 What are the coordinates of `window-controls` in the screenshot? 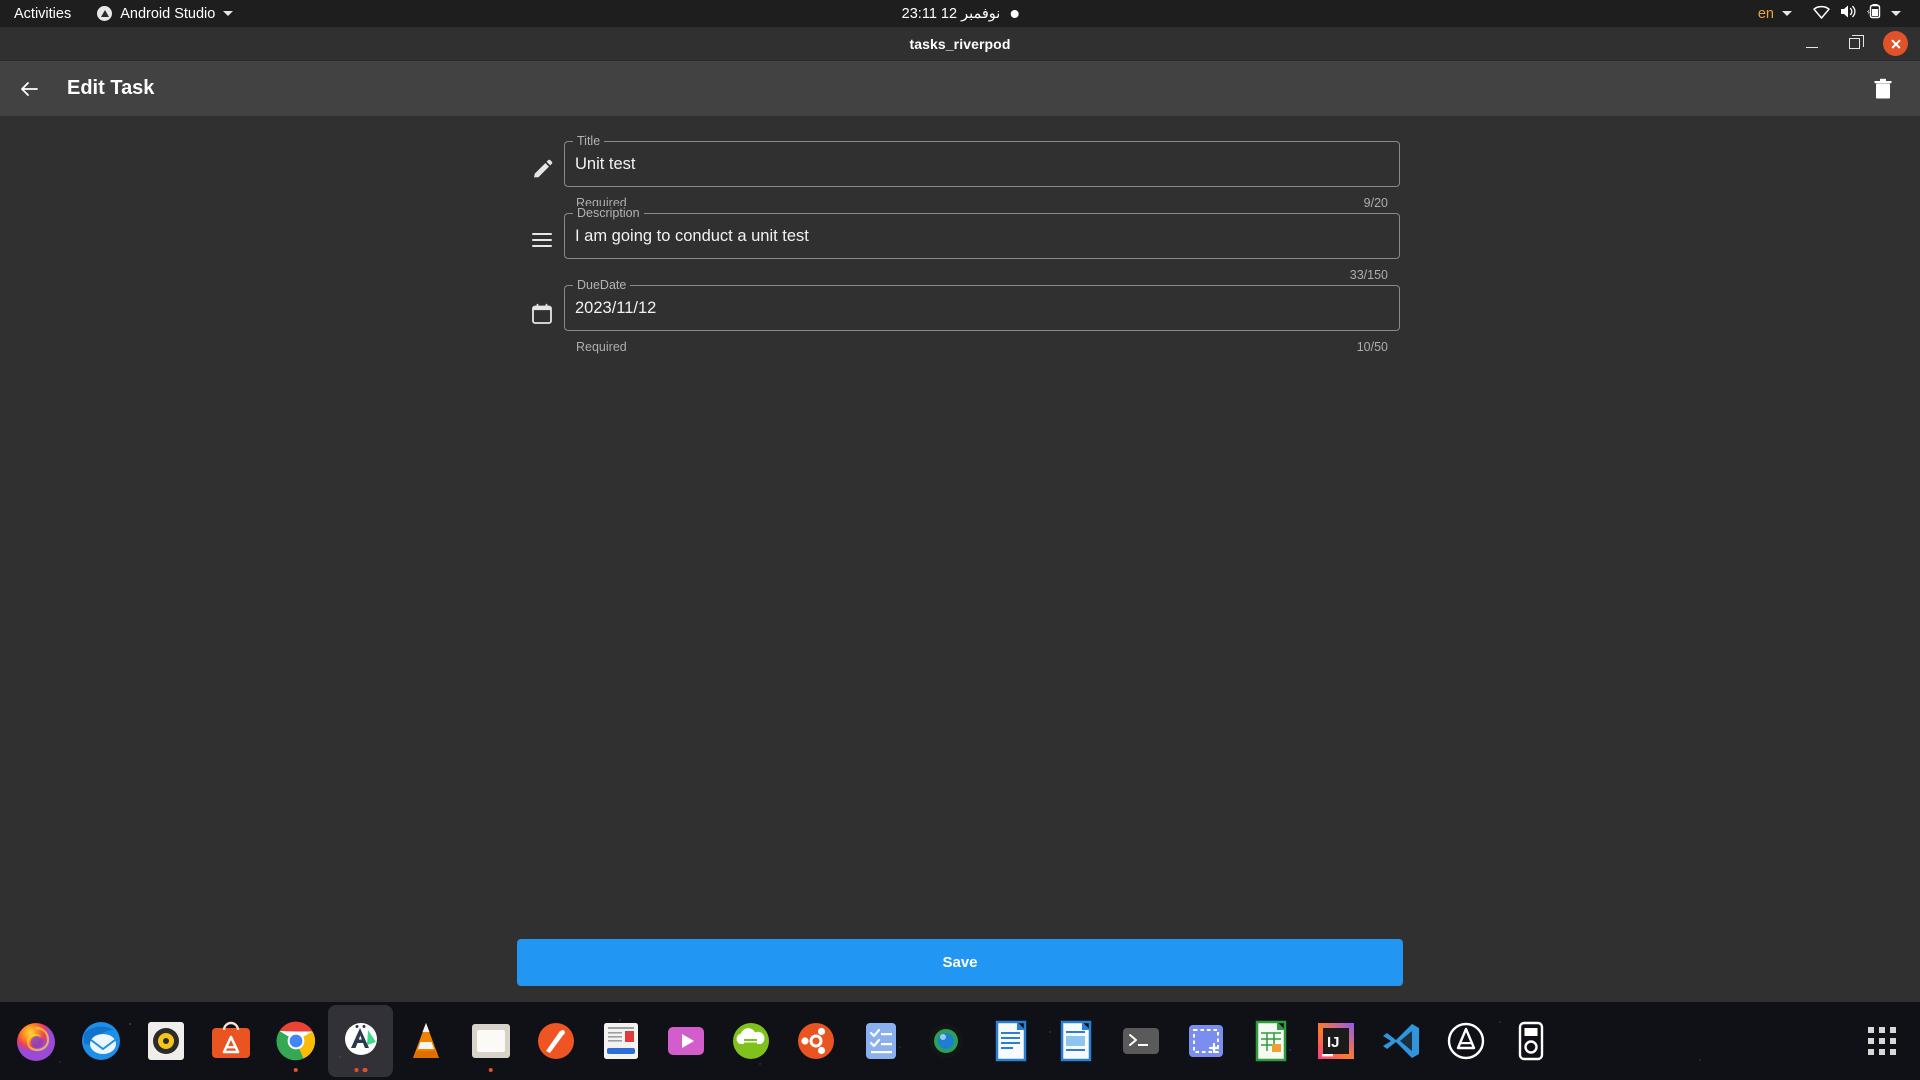 It's located at (1853, 43).